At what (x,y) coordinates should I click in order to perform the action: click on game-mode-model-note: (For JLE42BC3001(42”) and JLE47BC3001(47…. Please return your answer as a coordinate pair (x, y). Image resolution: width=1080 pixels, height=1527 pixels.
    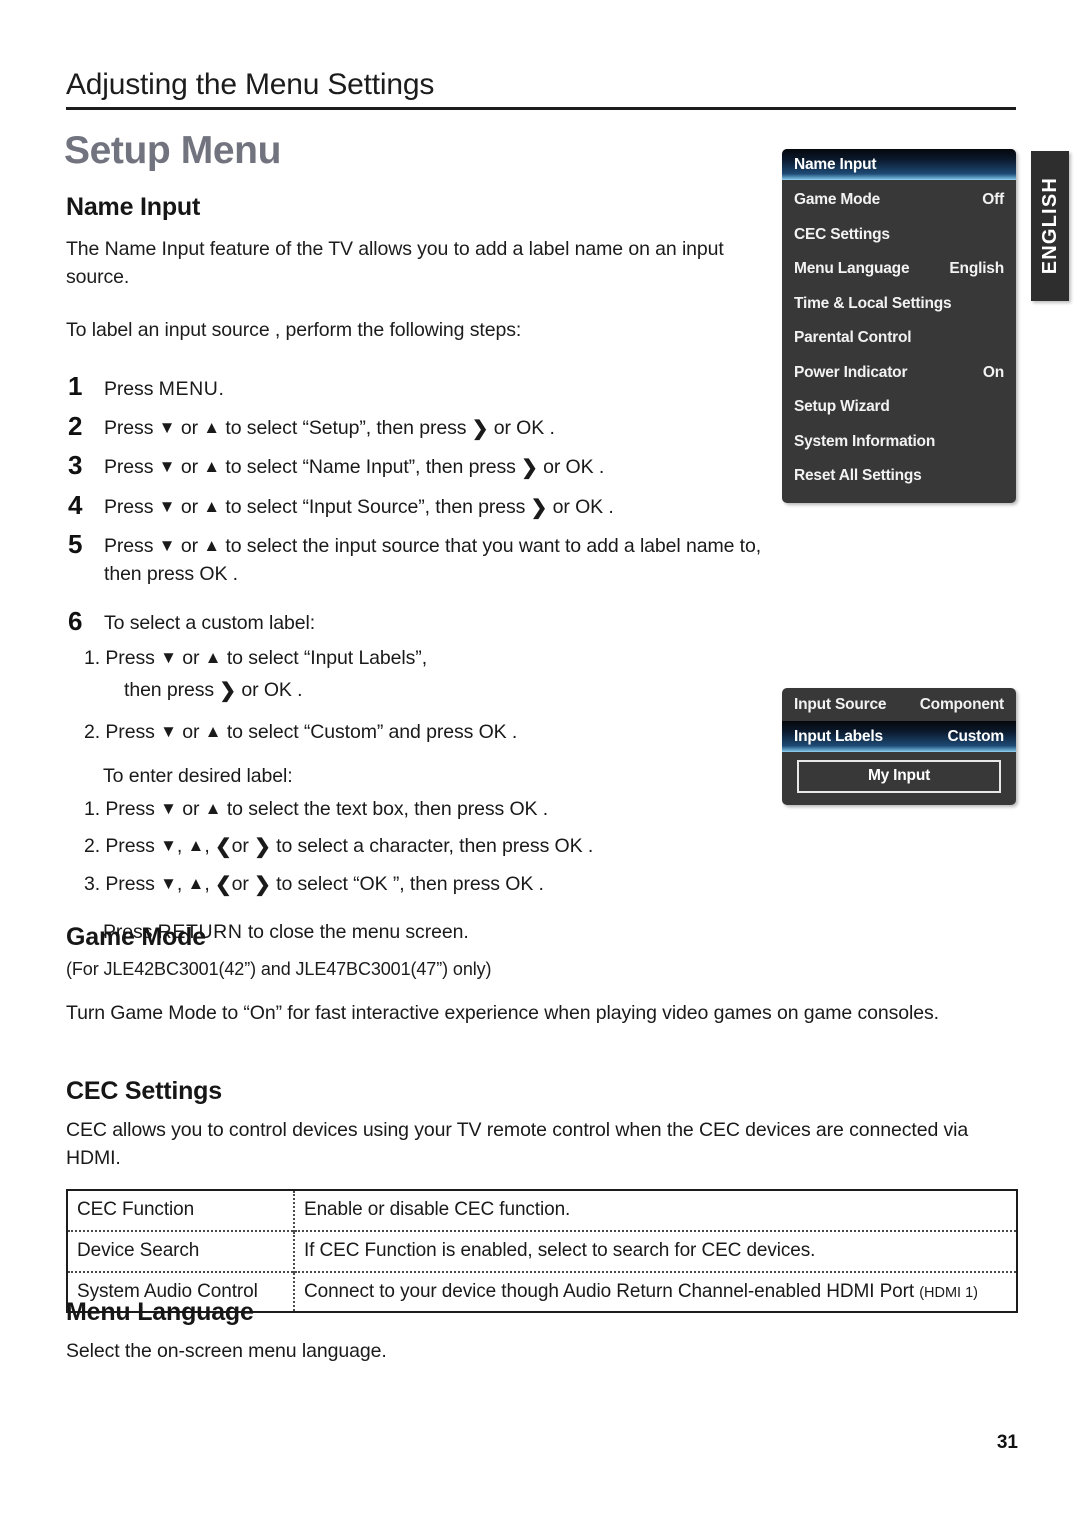
    Looking at the image, I should click on (279, 969).